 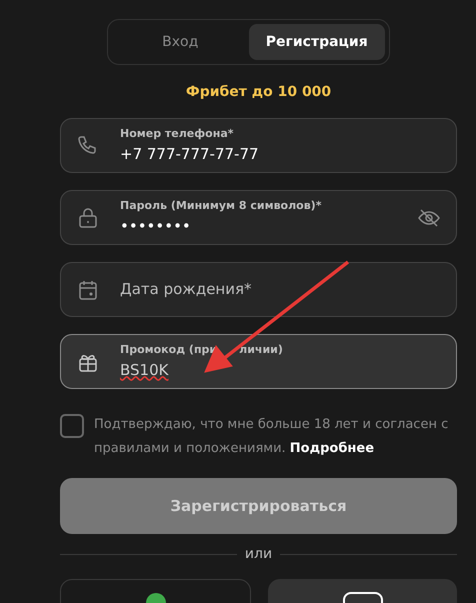 What do you see at coordinates (261, 349) in the screenshot?
I see `field-label: личии)` at bounding box center [261, 349].